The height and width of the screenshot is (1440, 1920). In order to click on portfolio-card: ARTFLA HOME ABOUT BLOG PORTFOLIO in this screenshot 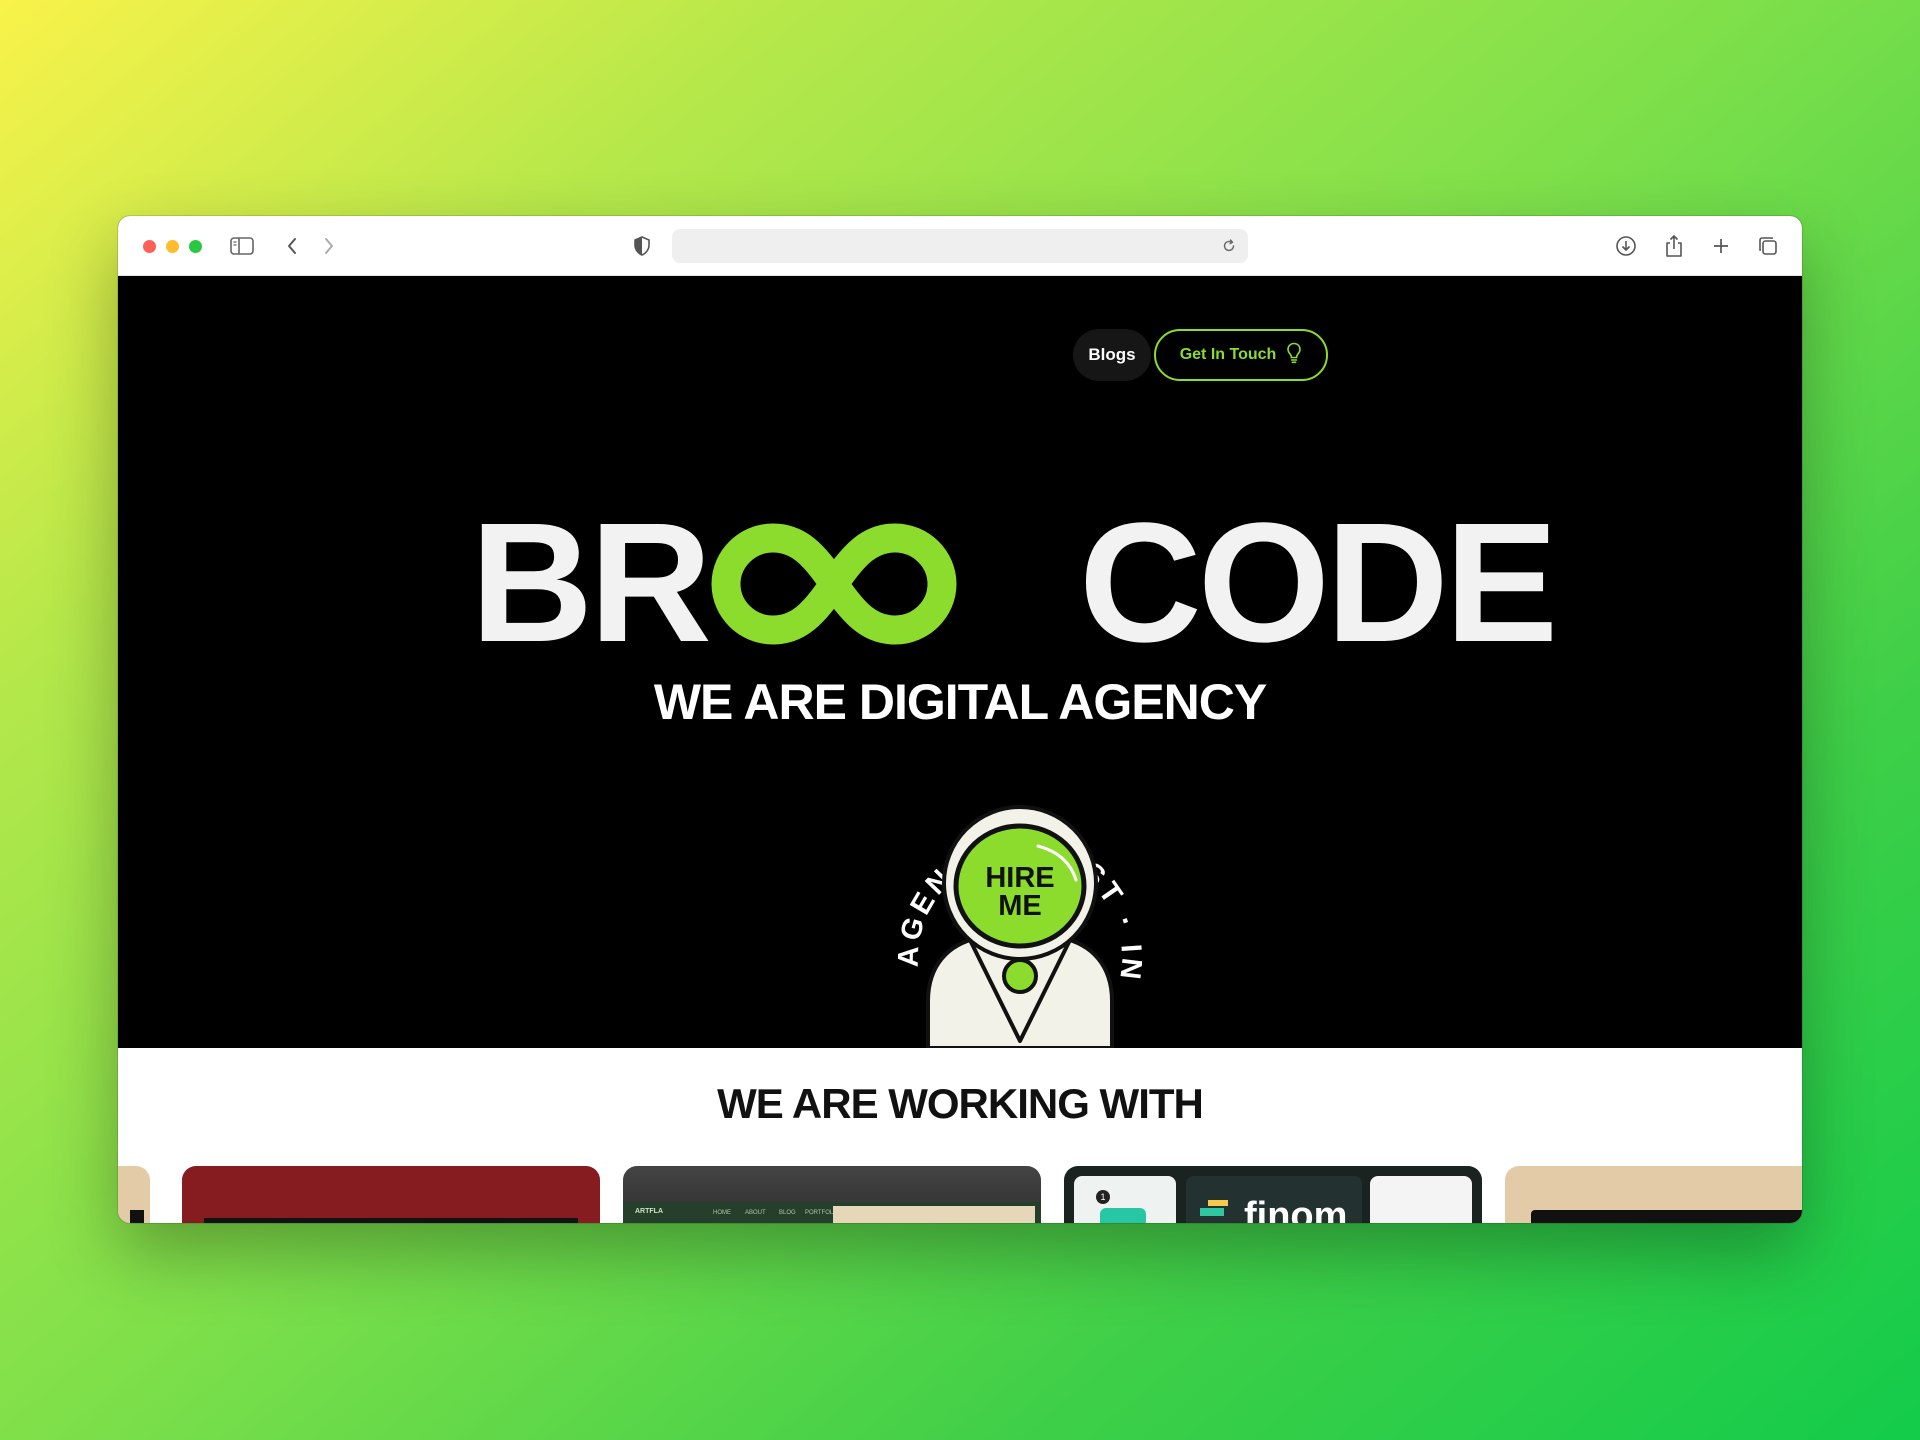, I will do `click(832, 1194)`.